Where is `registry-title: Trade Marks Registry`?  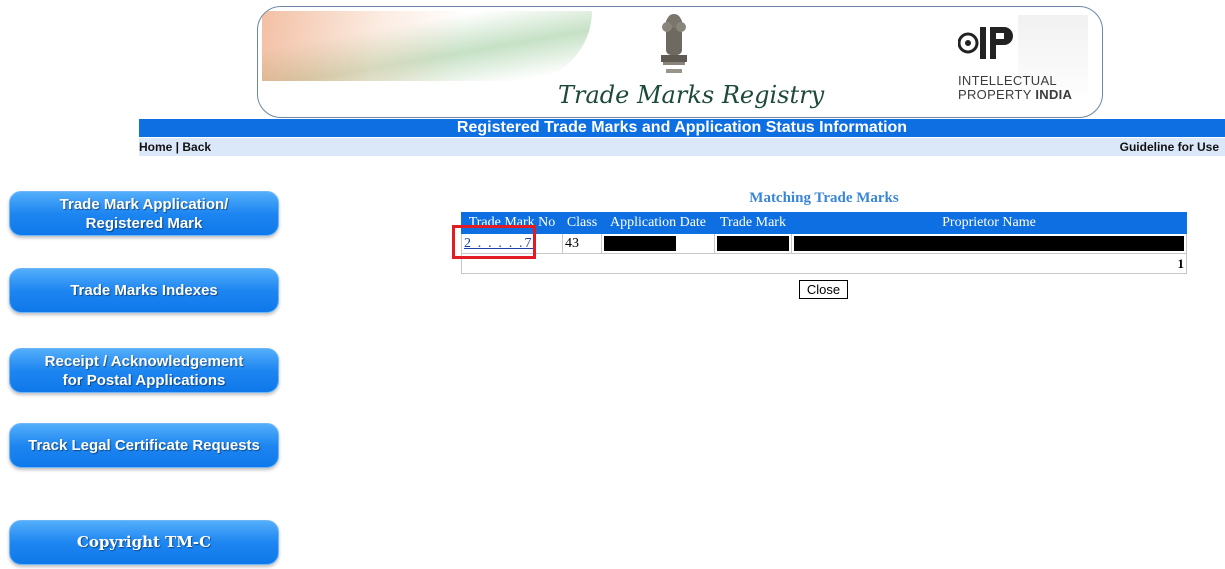 registry-title: Trade Marks Registry is located at coordinates (691, 95).